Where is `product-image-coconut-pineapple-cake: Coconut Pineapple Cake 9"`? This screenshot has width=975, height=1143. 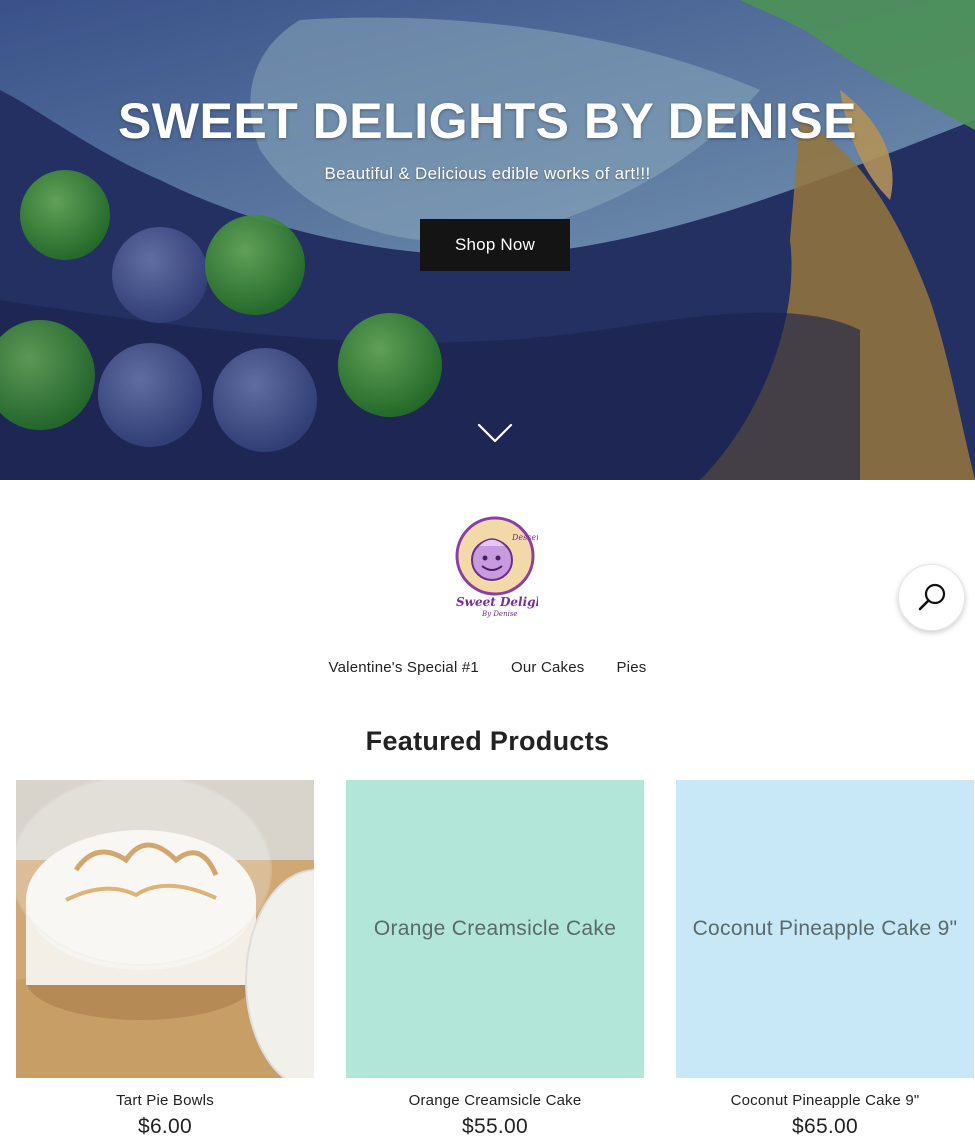
product-image-coconut-pineapple-cake: Coconut Pineapple Cake 9" is located at coordinates (825, 929).